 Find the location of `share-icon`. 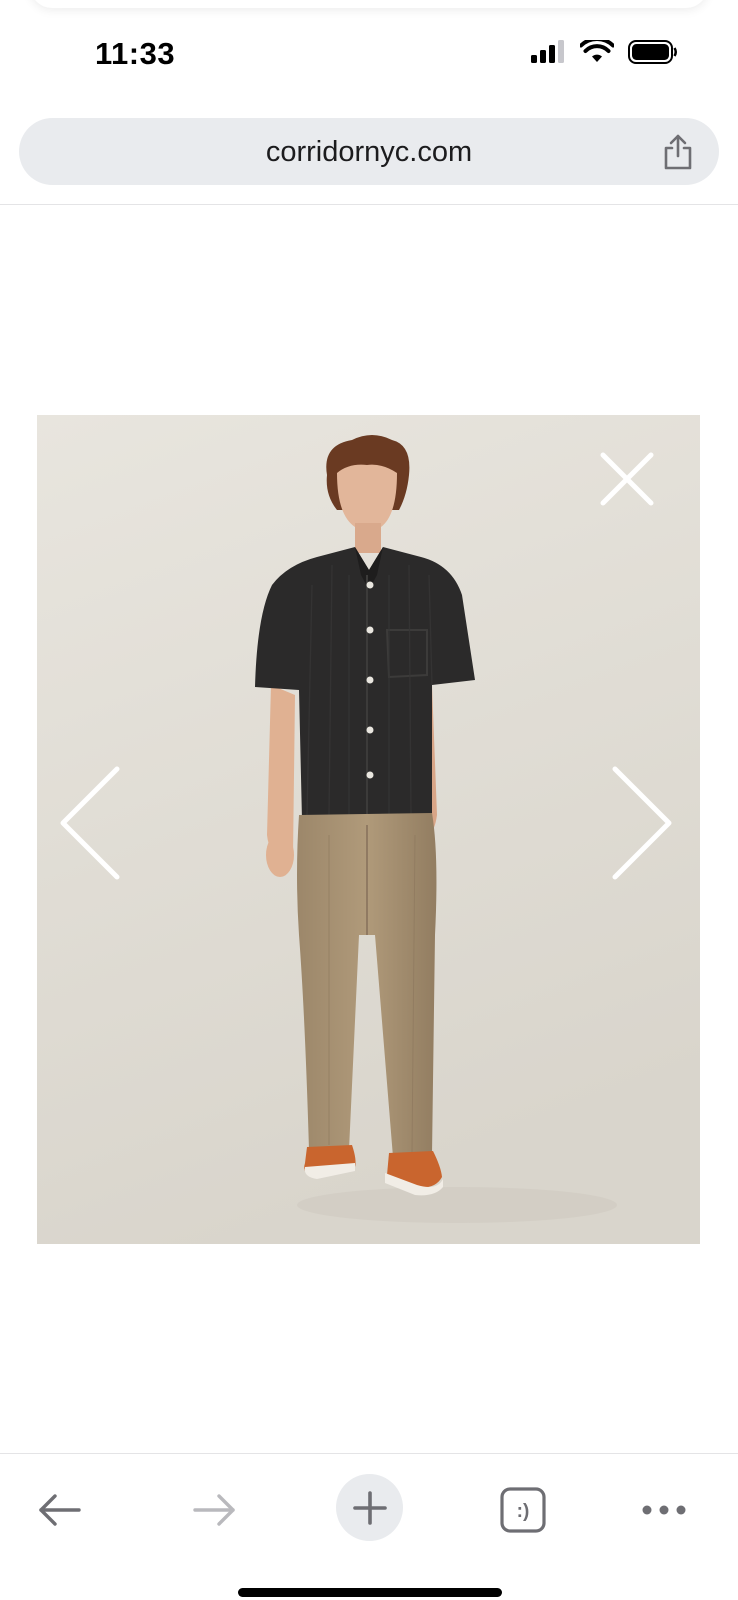

share-icon is located at coordinates (678, 152).